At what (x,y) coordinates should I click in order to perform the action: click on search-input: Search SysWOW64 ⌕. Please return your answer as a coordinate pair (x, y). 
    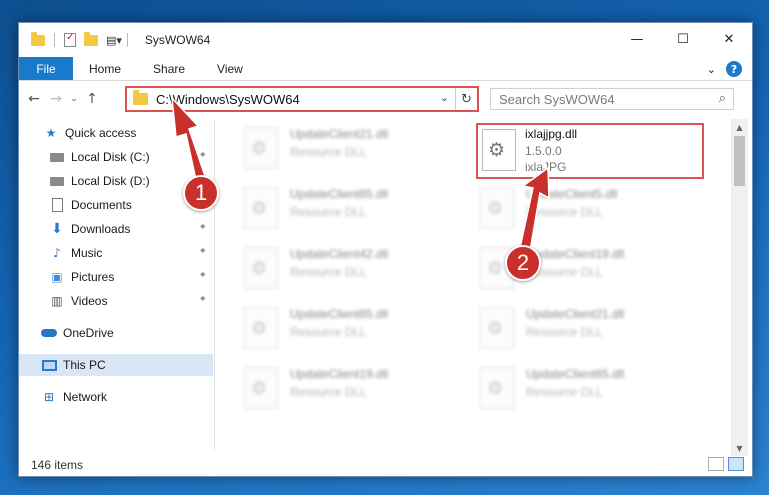
    Looking at the image, I should click on (612, 99).